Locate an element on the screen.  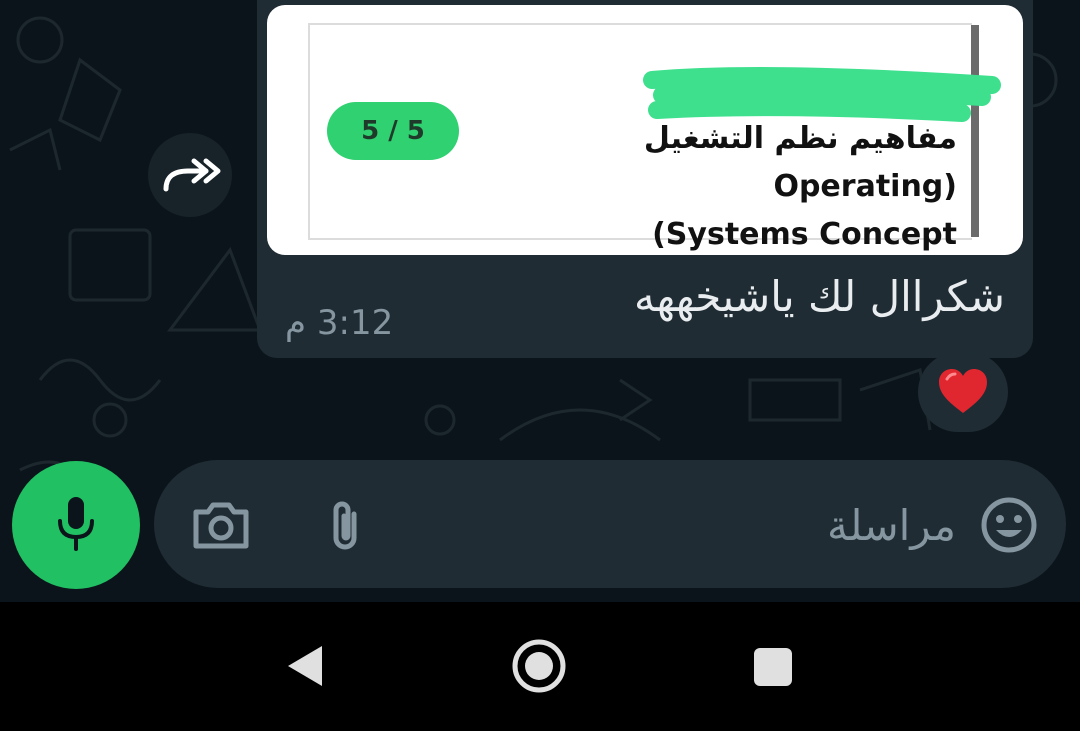
recents-icon is located at coordinates (773, 667).